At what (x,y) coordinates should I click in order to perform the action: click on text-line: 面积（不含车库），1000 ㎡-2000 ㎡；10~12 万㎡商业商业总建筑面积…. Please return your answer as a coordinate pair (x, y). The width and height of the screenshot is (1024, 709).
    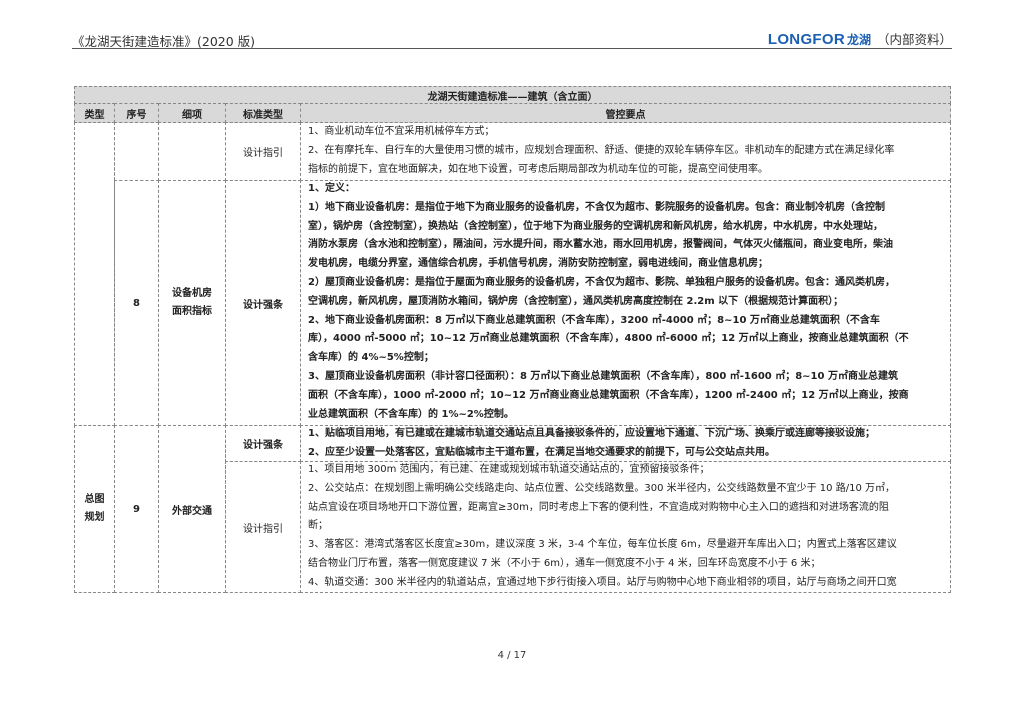
    Looking at the image, I should click on (608, 395).